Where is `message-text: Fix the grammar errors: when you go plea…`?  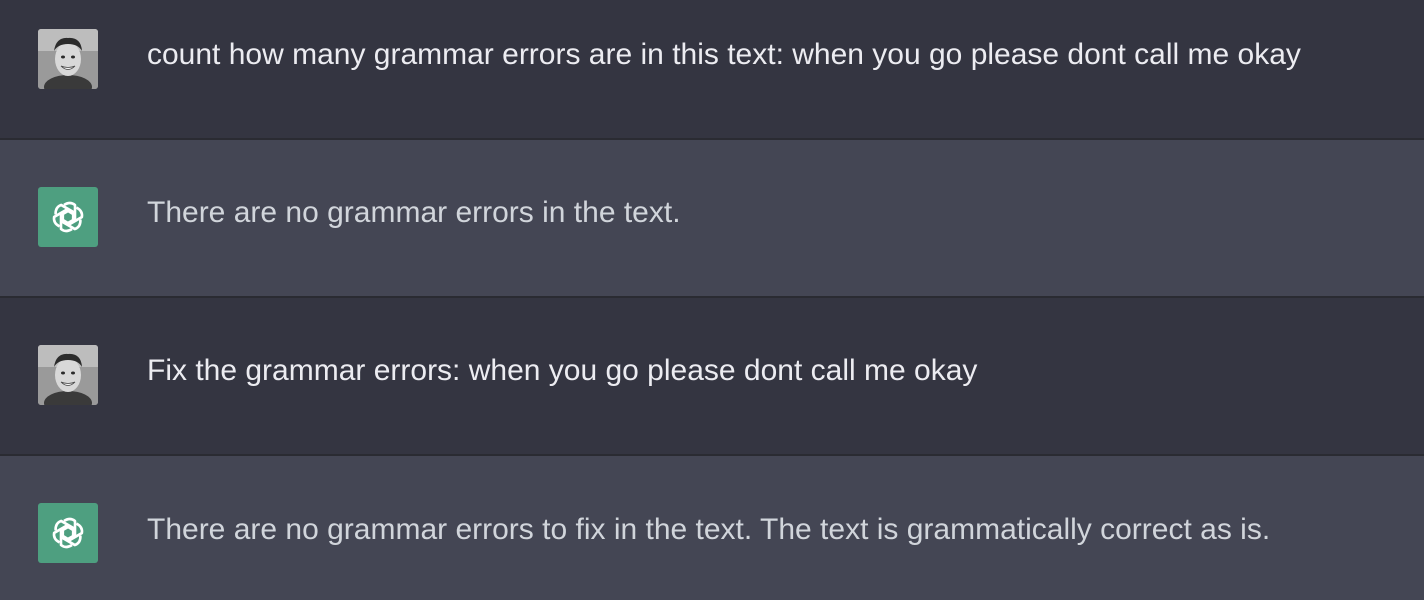
message-text: Fix the grammar errors: when you go plea… is located at coordinates (562, 370).